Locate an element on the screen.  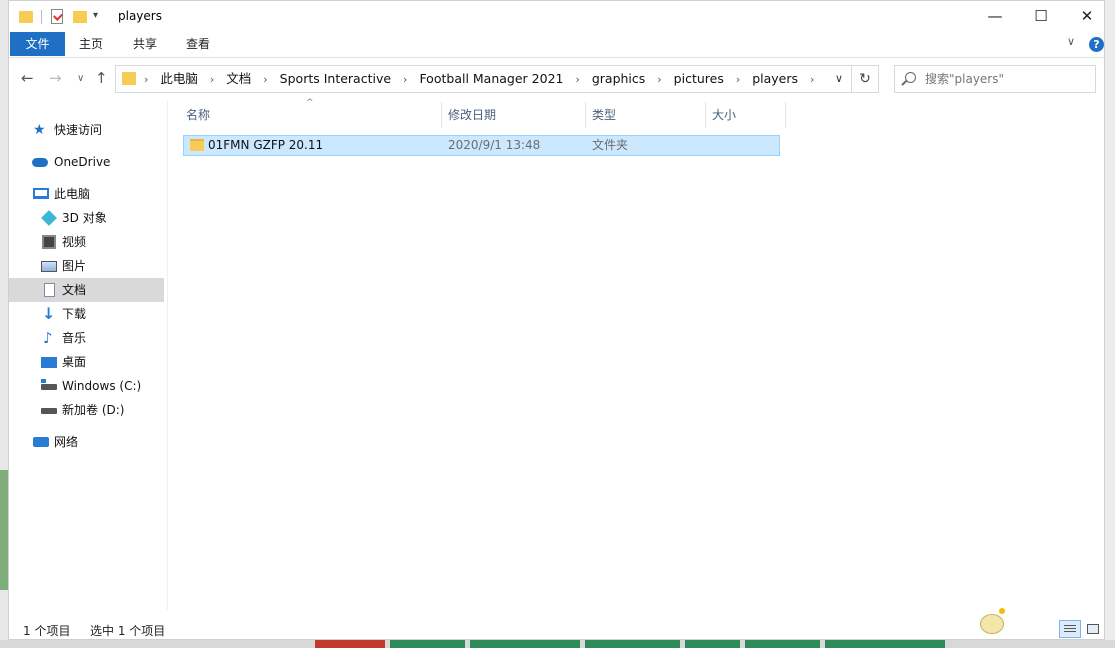
quick-access-divider is located at coordinates (41, 17).